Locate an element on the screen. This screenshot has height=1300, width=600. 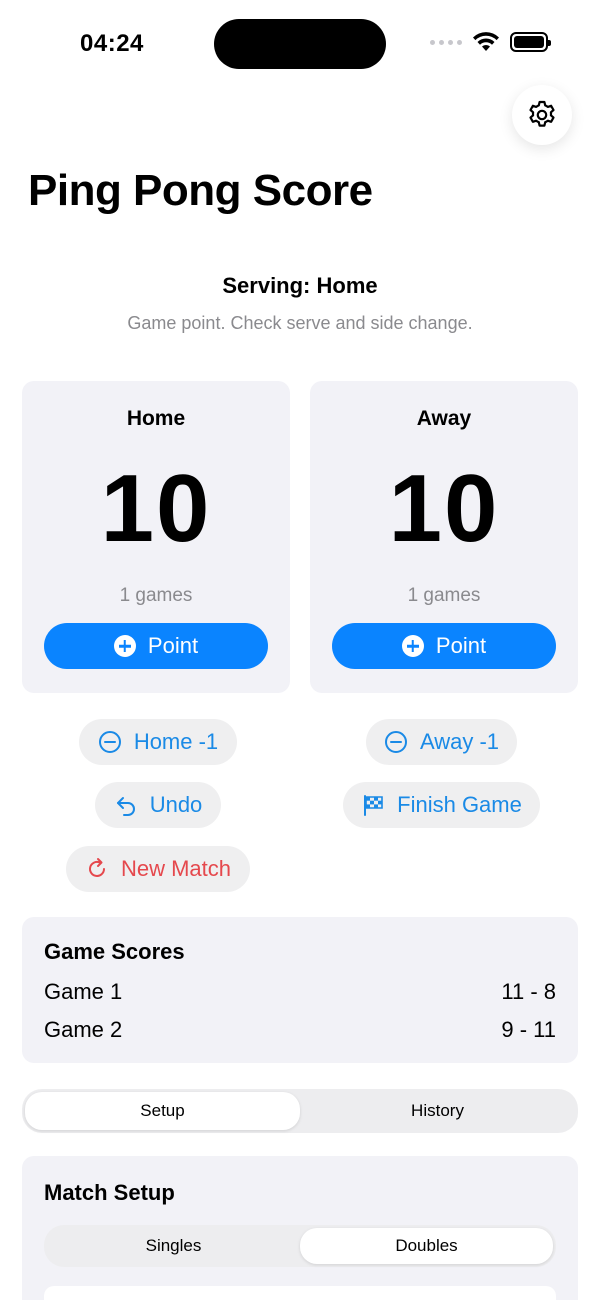
status-icons is located at coordinates (490, 42).